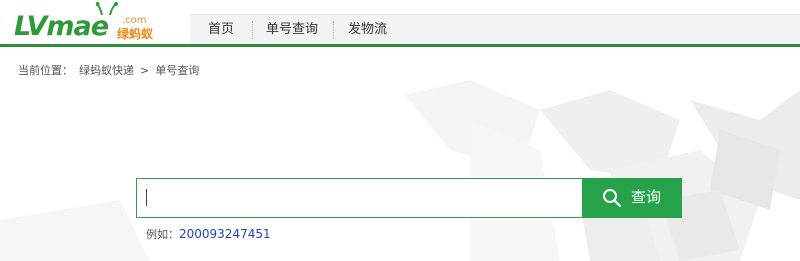  I want to click on breadcrumb: 当前位置： 绿蚂蚁快递 > 单号查询, so click(111, 71).